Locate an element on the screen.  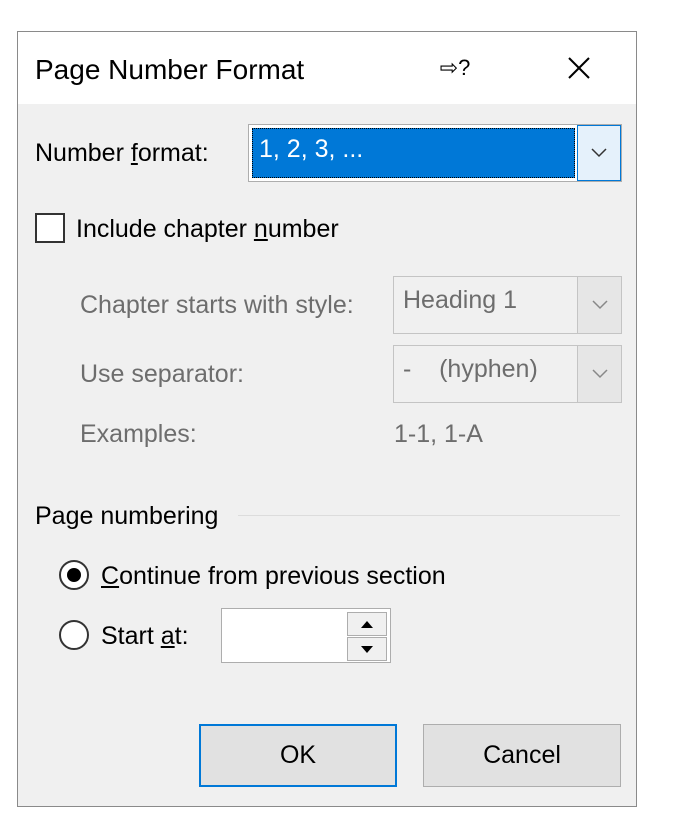
close-button is located at coordinates (579, 68).